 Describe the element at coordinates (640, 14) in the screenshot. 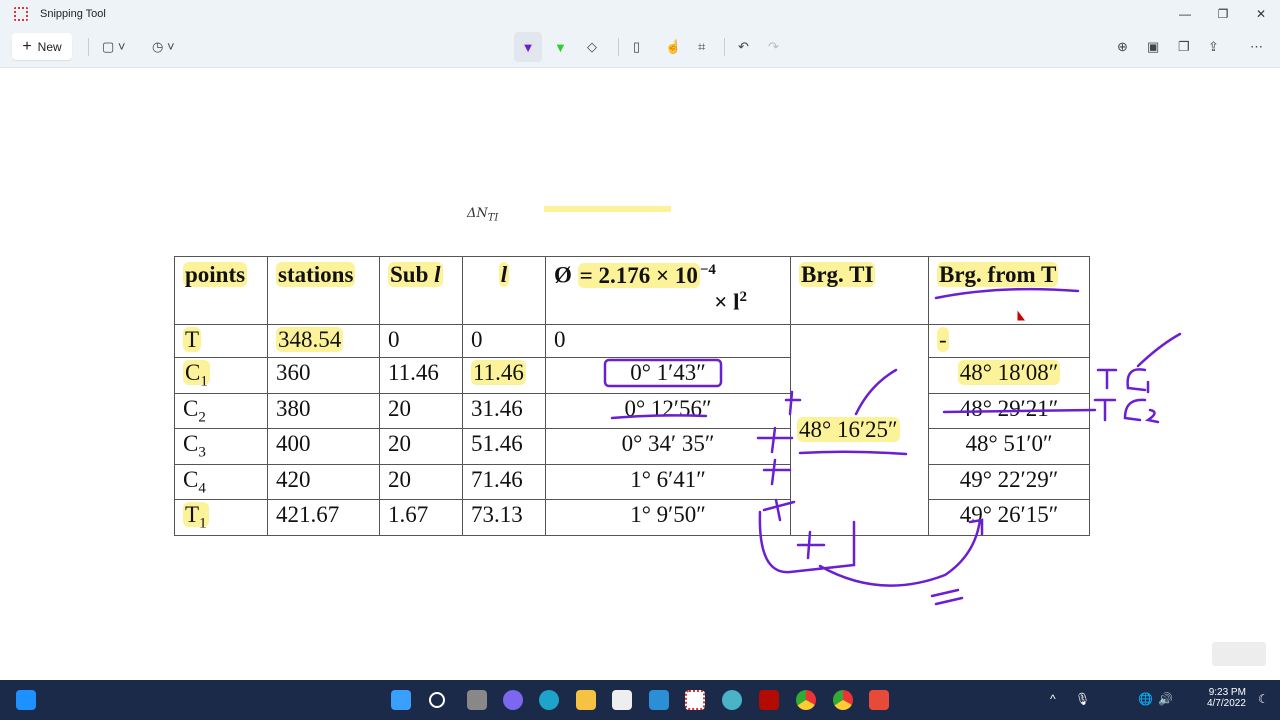

I see `title-bar: Snipping Tool — ❐ ✕` at that location.